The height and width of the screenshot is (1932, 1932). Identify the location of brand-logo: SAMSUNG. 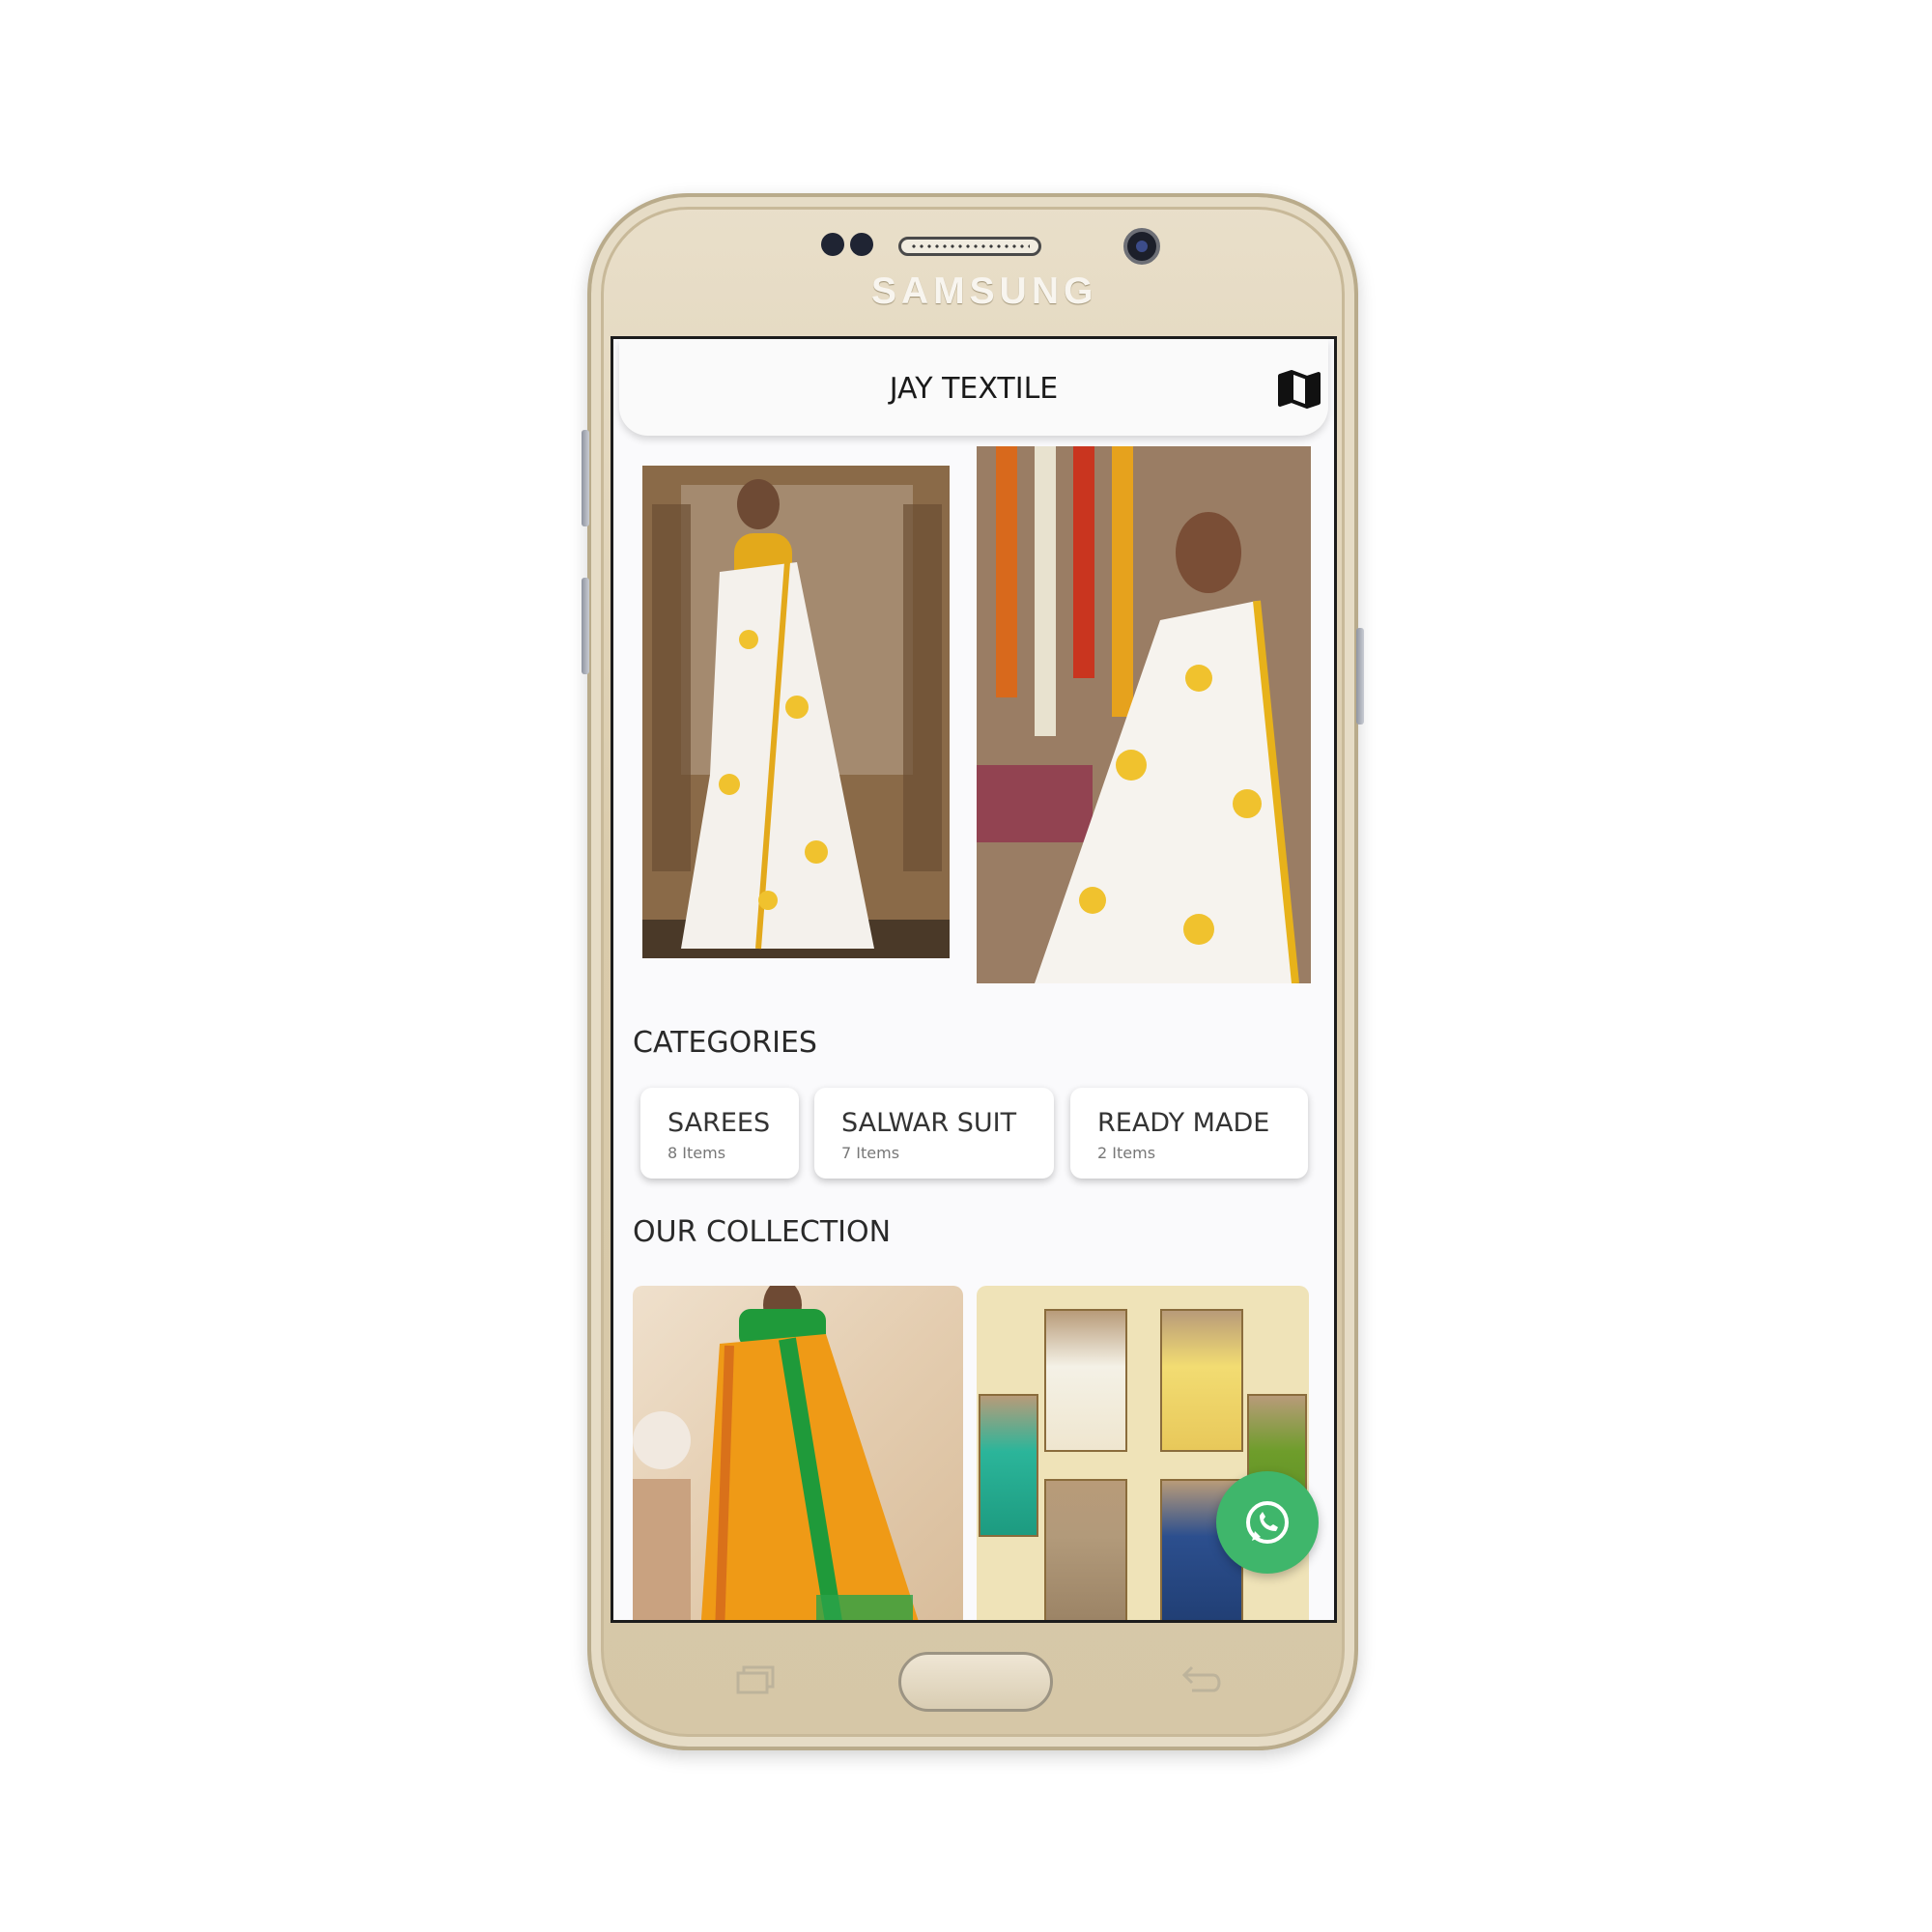
(984, 291).